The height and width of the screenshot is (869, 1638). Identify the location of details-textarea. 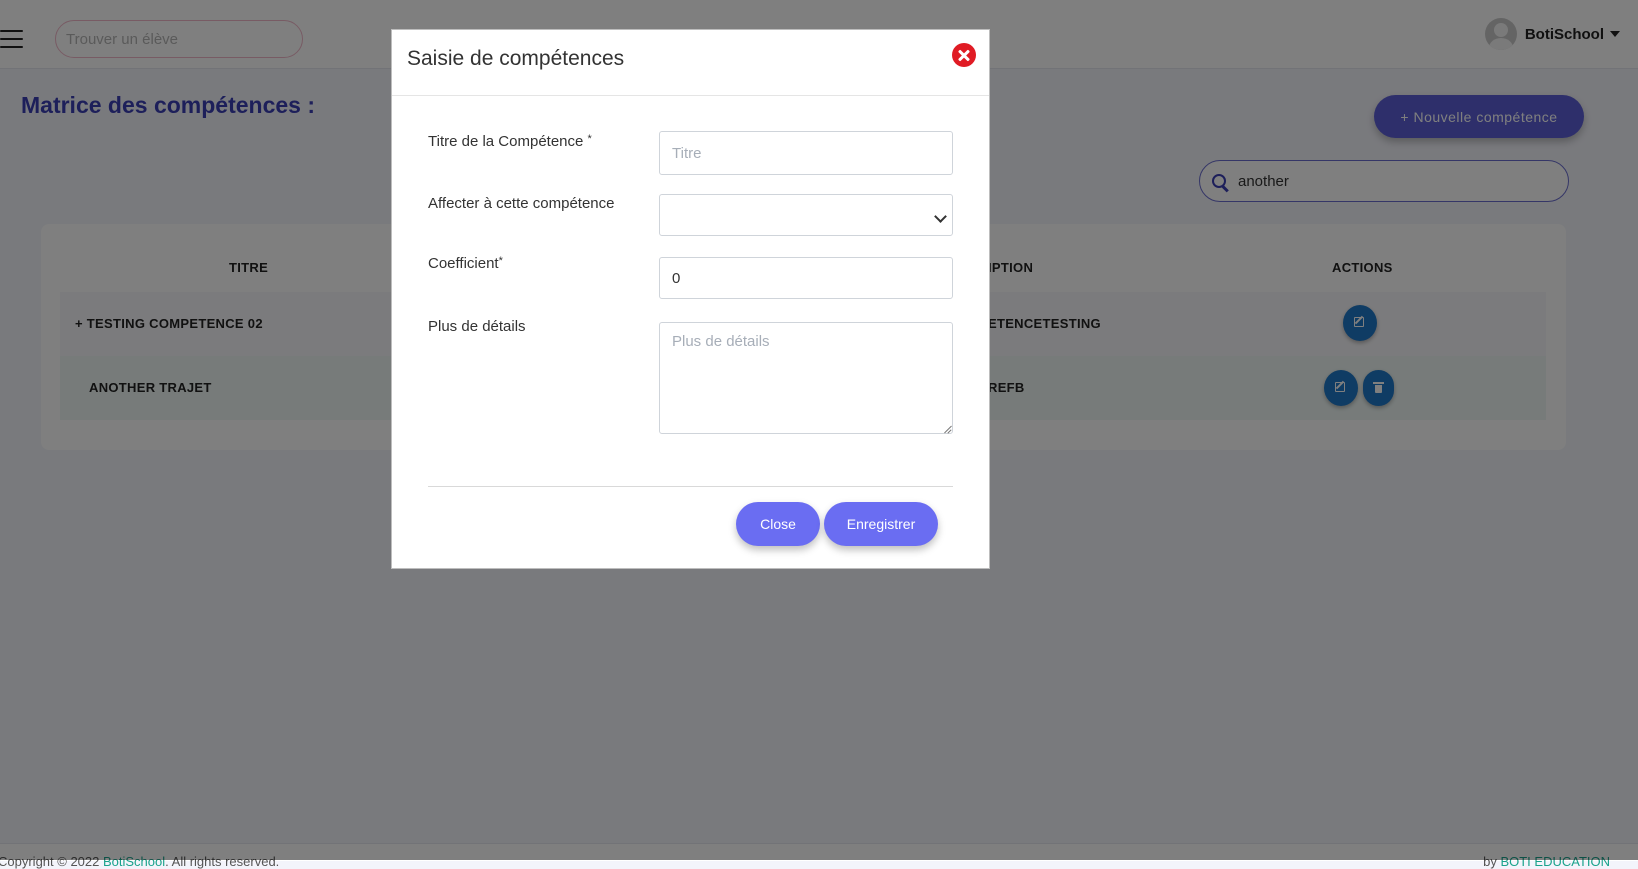
(806, 378).